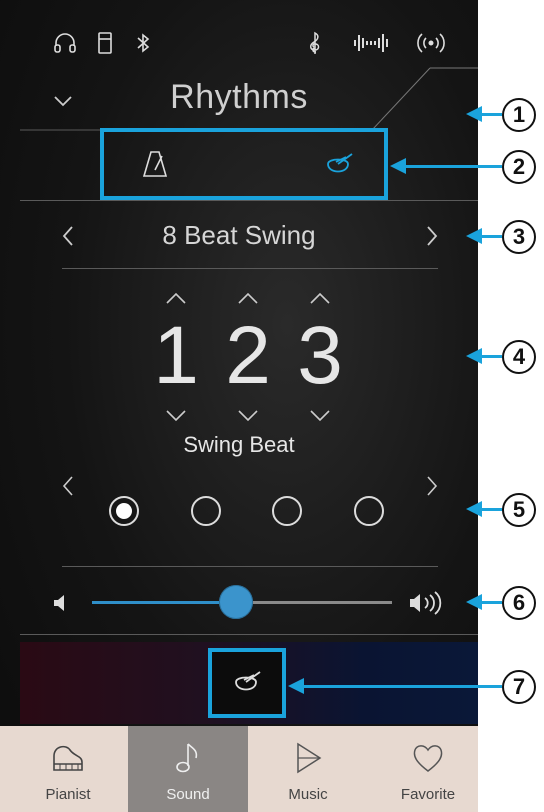 This screenshot has height=812, width=544. What do you see at coordinates (308, 794) in the screenshot?
I see `nav-label: Music` at bounding box center [308, 794].